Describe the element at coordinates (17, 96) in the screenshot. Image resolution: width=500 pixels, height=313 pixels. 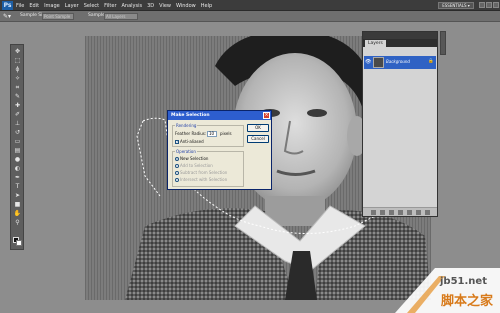
I see `eyedropper-tool-icon: ✎` at that location.